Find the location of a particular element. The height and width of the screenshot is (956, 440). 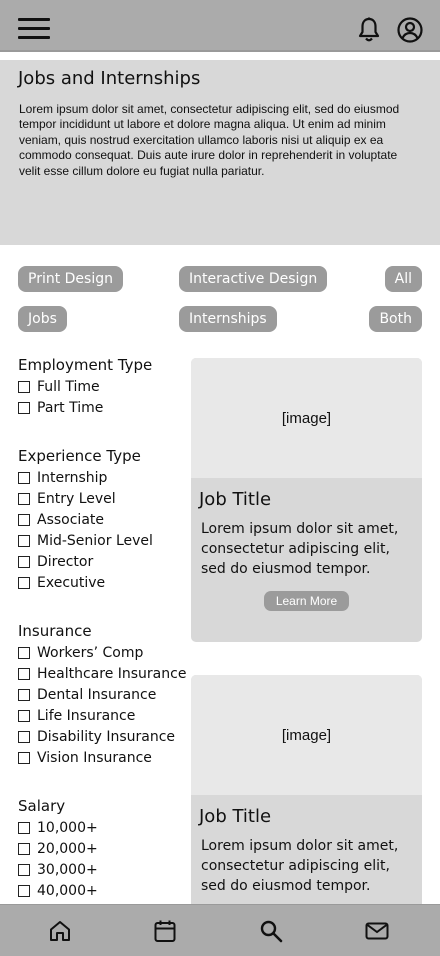

filter-option-salary-40000: 40,000+ is located at coordinates (58, 890).